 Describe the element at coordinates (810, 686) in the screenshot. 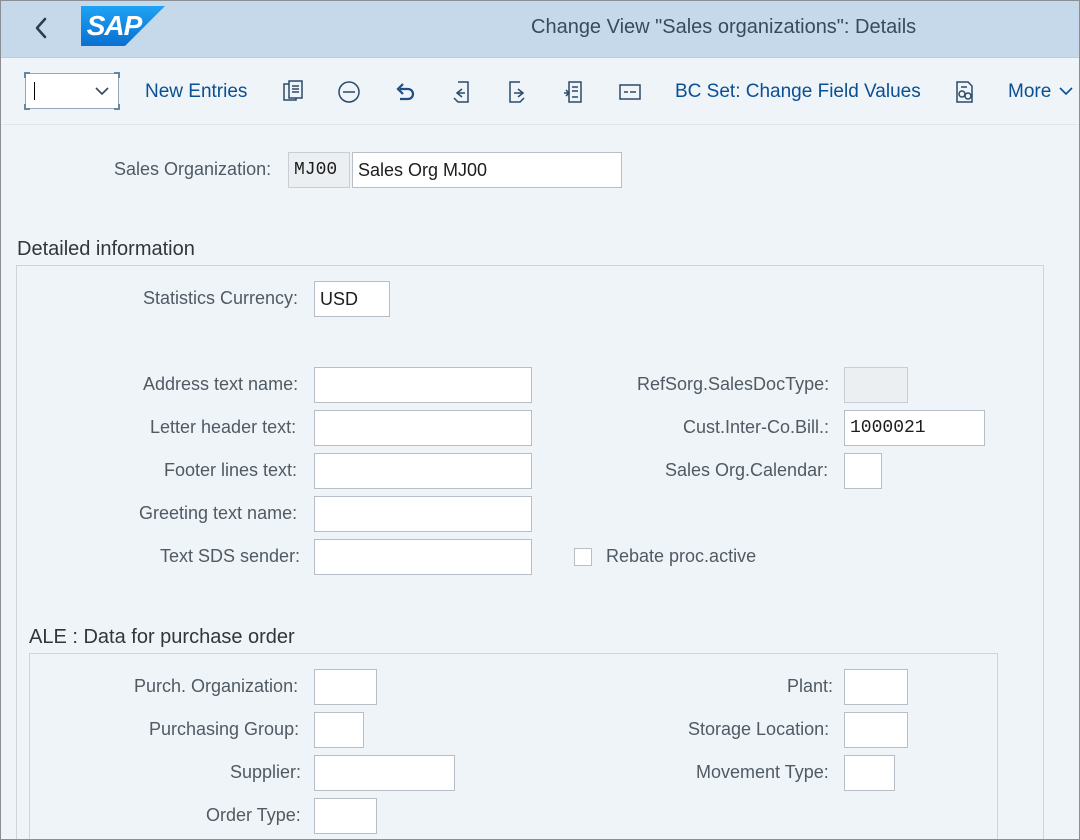

I see `plant-label: Plant:` at that location.